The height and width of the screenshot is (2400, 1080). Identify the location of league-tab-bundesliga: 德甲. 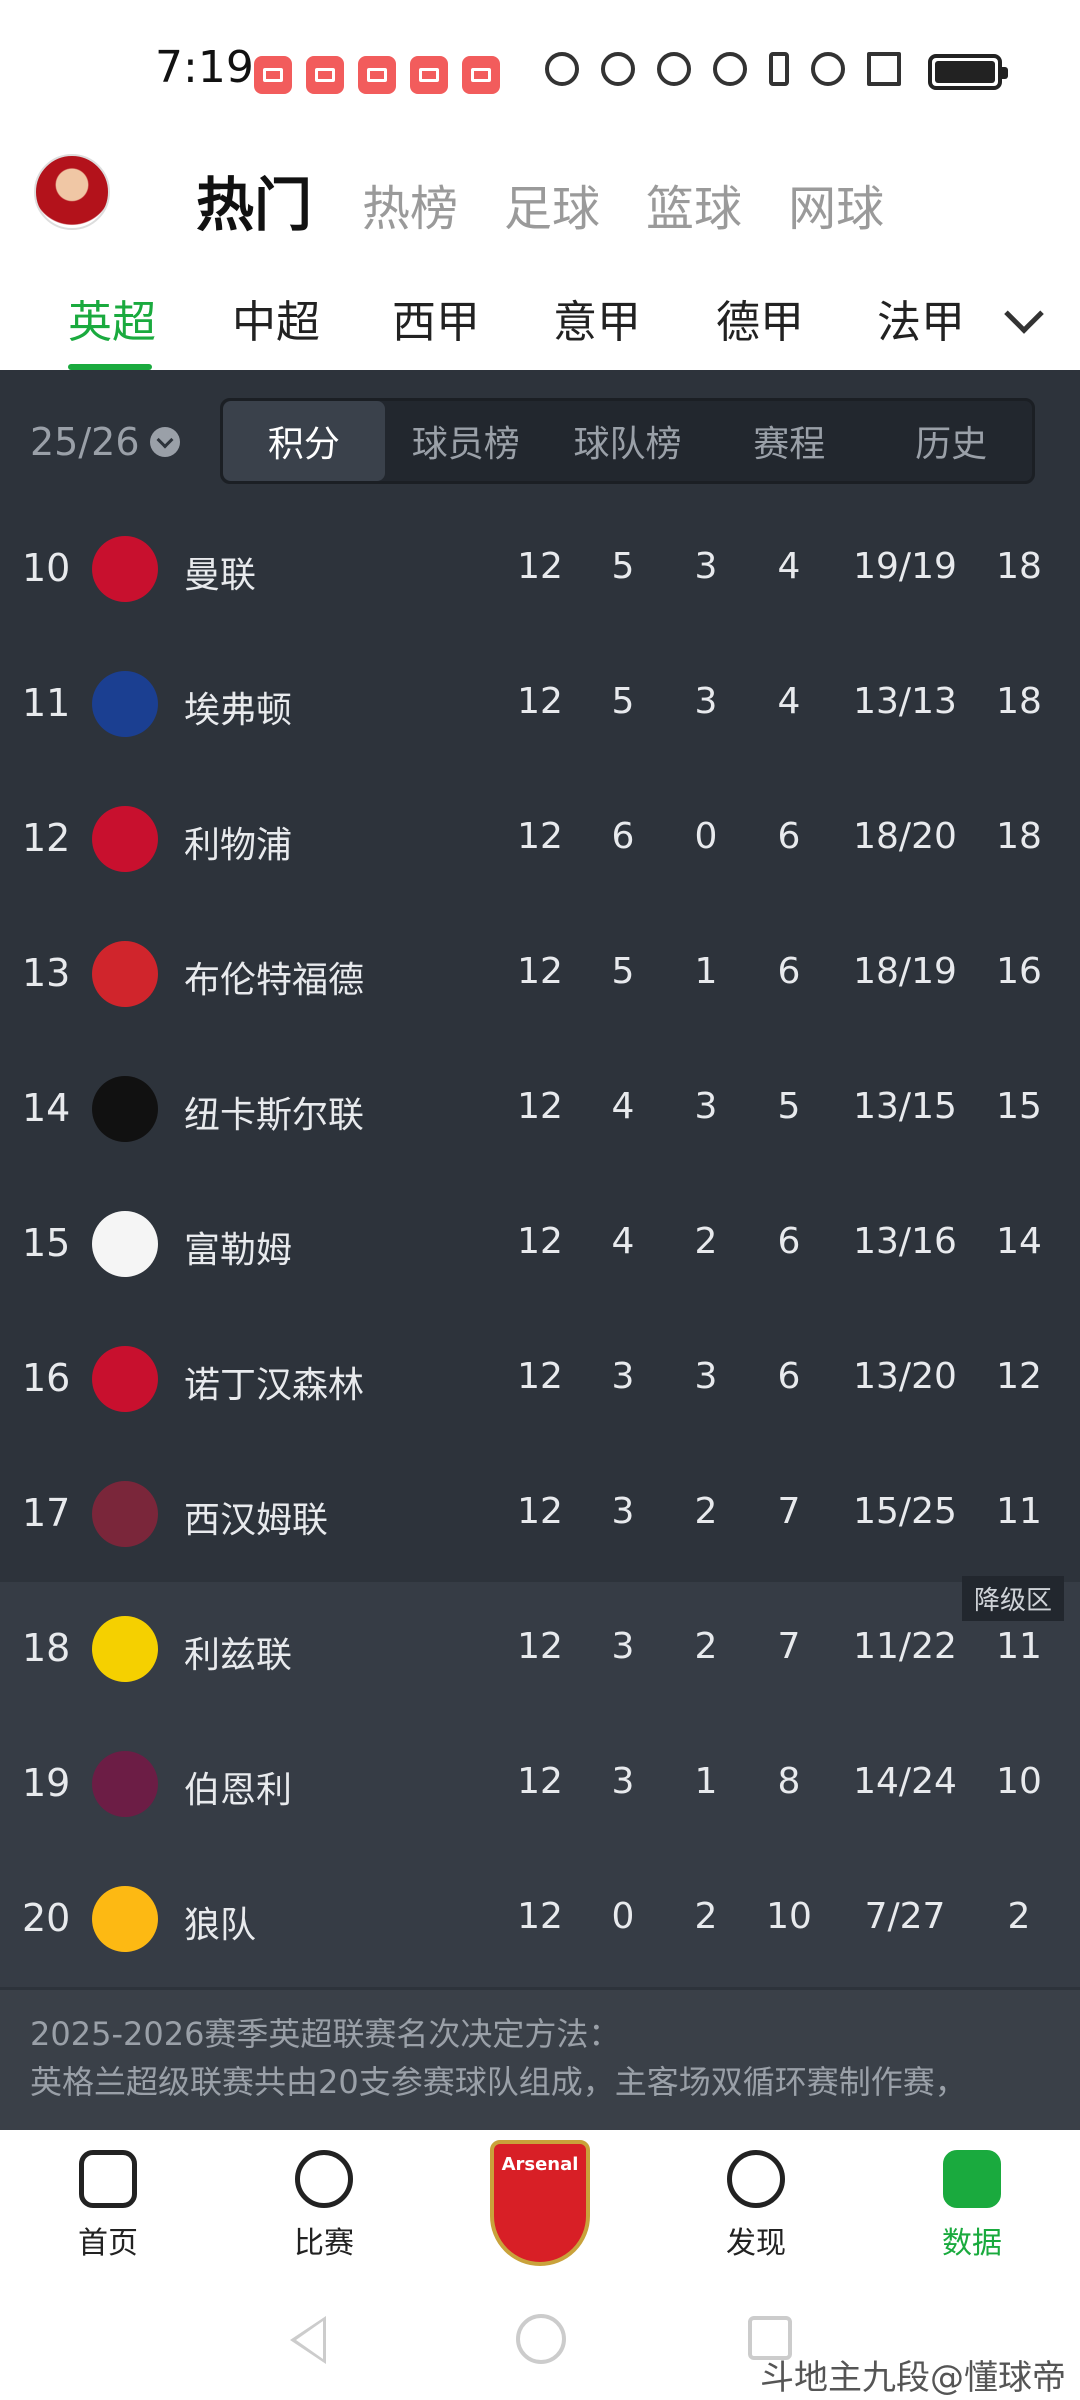
(760, 318).